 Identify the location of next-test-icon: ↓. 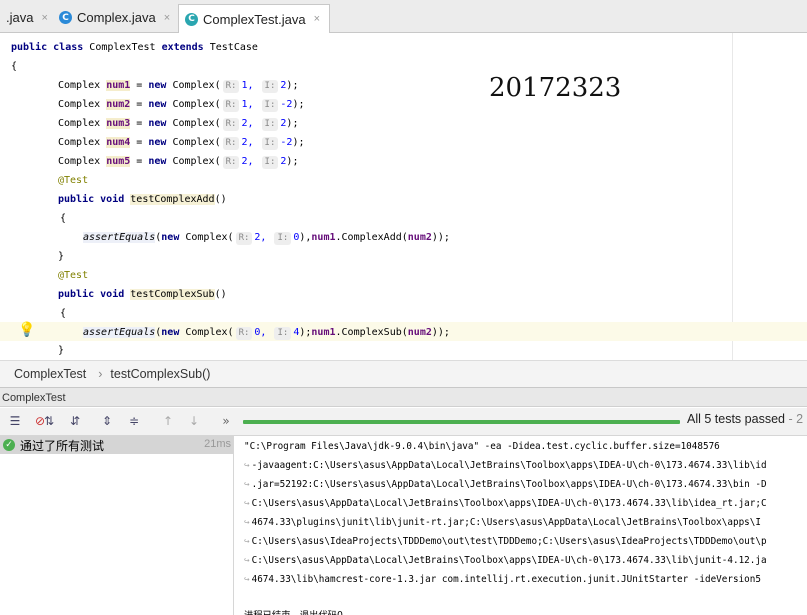
(194, 421).